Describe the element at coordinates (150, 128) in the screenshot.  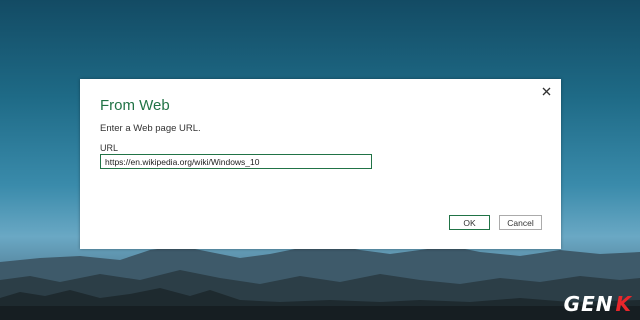
I see `dialog-subtitle: Enter a Web page URL.` at that location.